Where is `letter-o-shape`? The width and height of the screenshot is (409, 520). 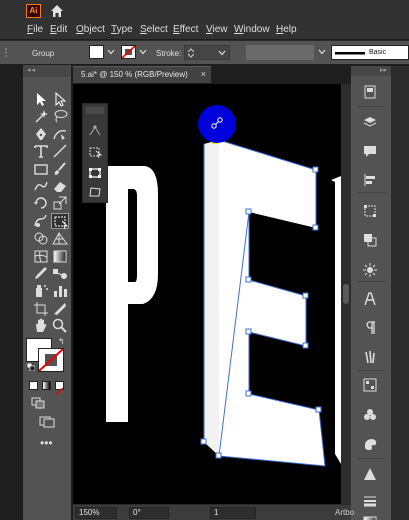 letter-o-shape is located at coordinates (336, 320).